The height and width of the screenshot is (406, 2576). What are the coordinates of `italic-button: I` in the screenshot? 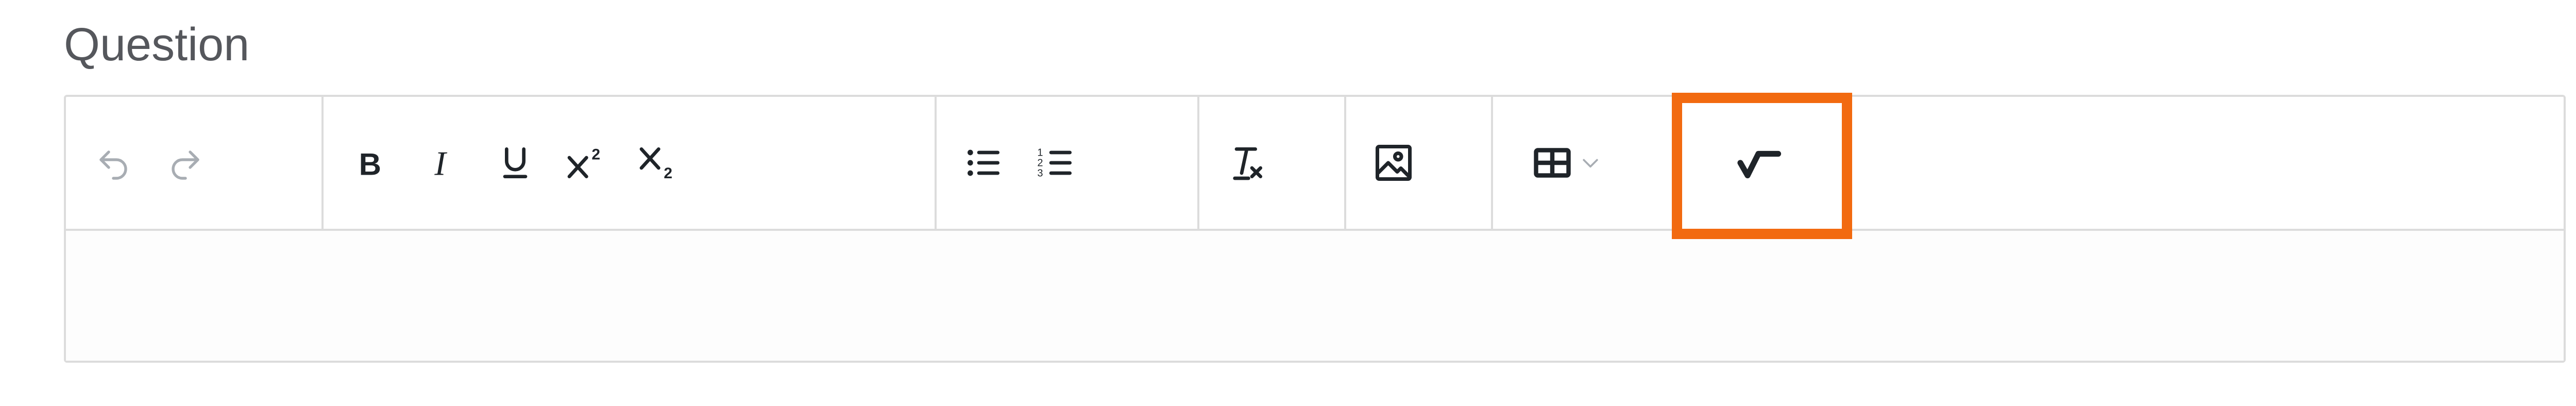 It's located at (443, 163).